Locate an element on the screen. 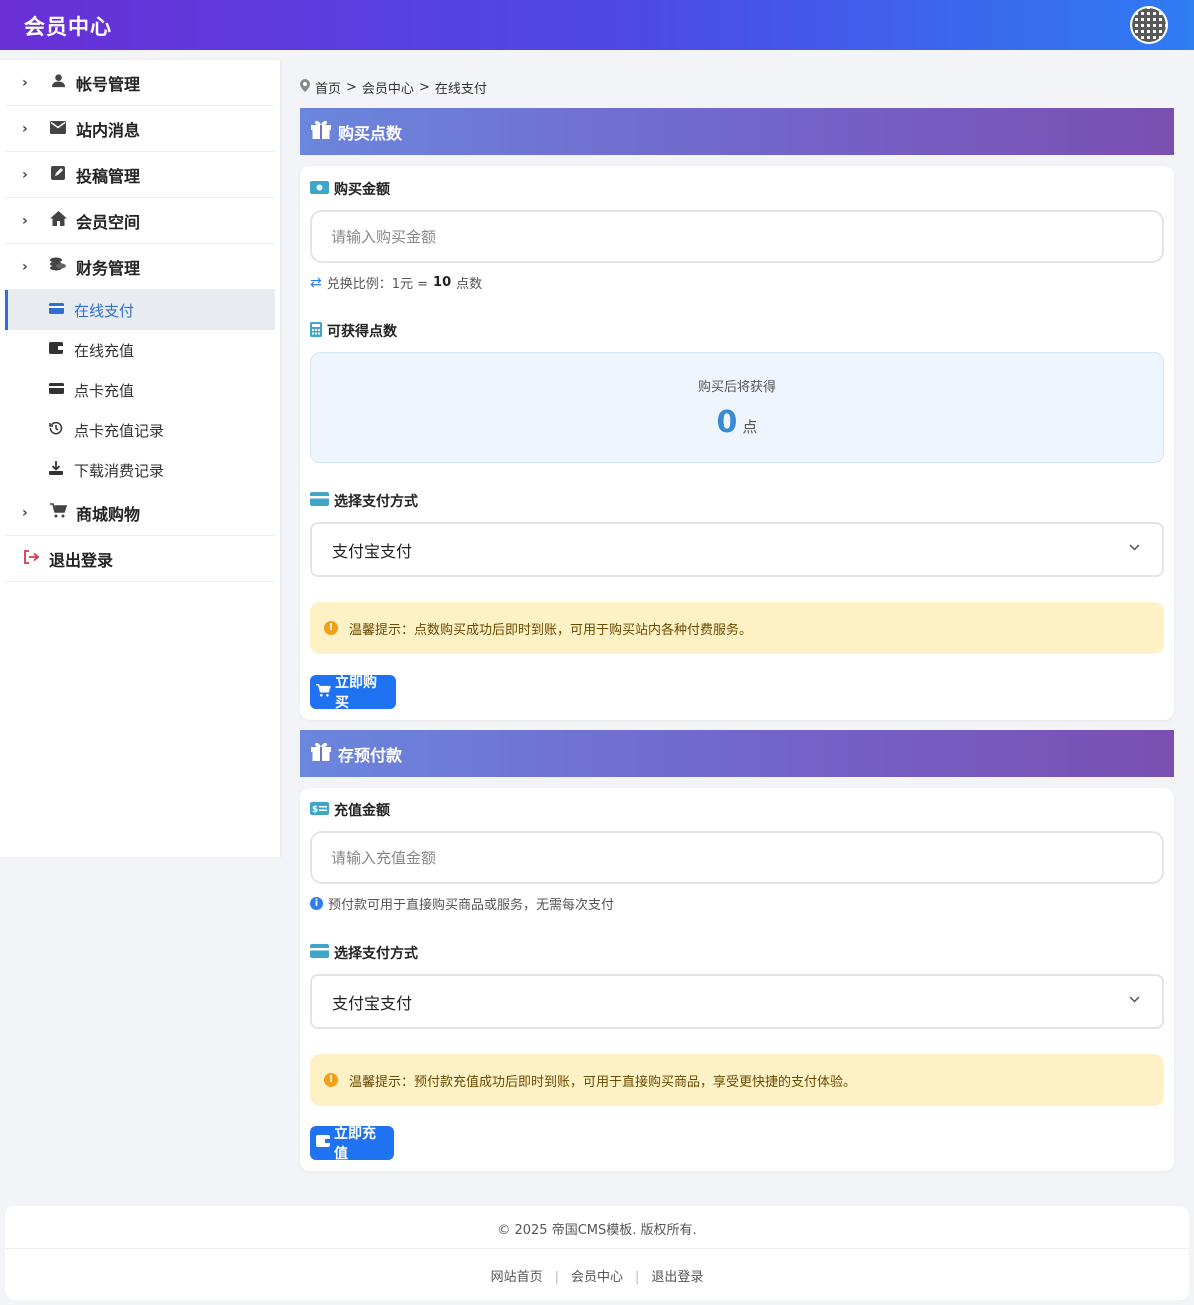 Image resolution: width=1194 pixels, height=1305 pixels. prepay-method-select: 支付宝支付 is located at coordinates (737, 1001).